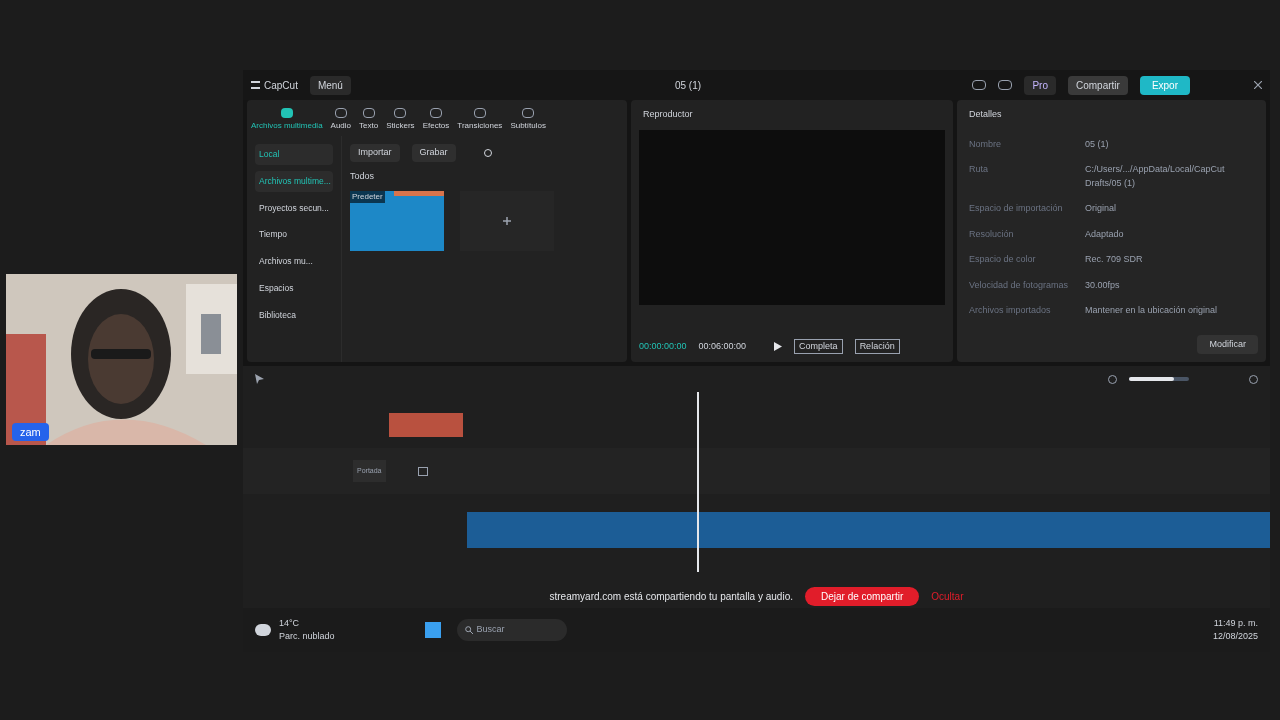 This screenshot has width=1280, height=720. What do you see at coordinates (985, 144) in the screenshot?
I see `detail-label: Nombre` at bounding box center [985, 144].